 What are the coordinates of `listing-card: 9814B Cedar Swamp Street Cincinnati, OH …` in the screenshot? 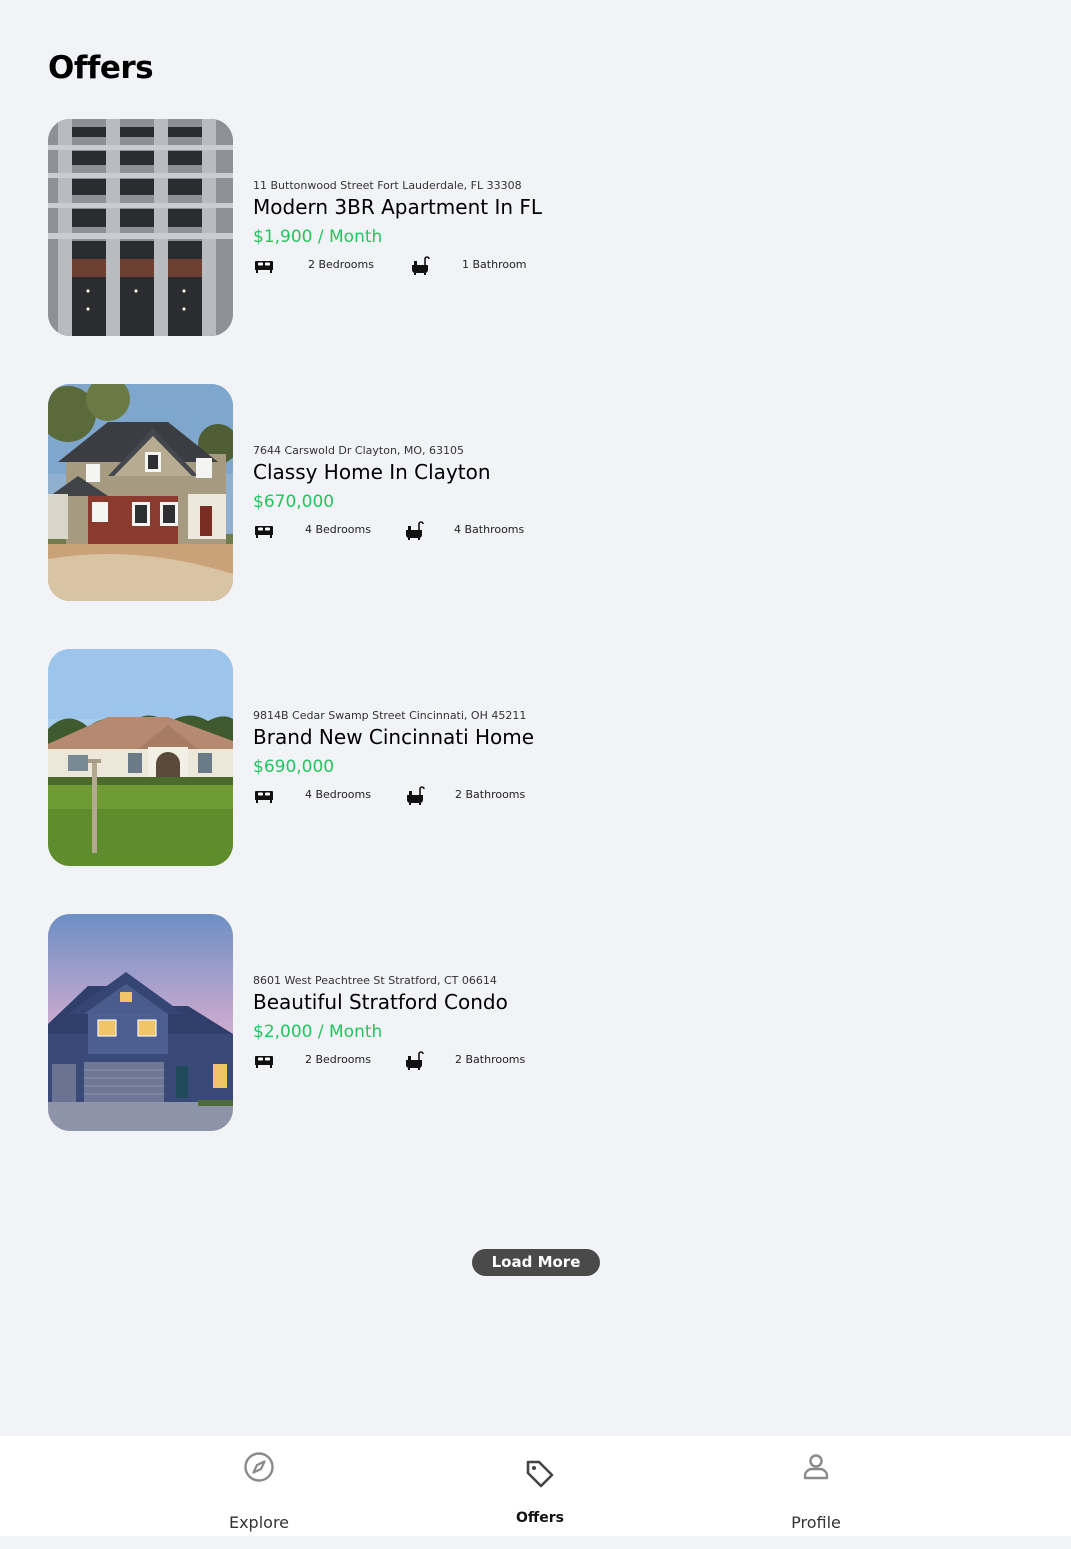 It's located at (398, 757).